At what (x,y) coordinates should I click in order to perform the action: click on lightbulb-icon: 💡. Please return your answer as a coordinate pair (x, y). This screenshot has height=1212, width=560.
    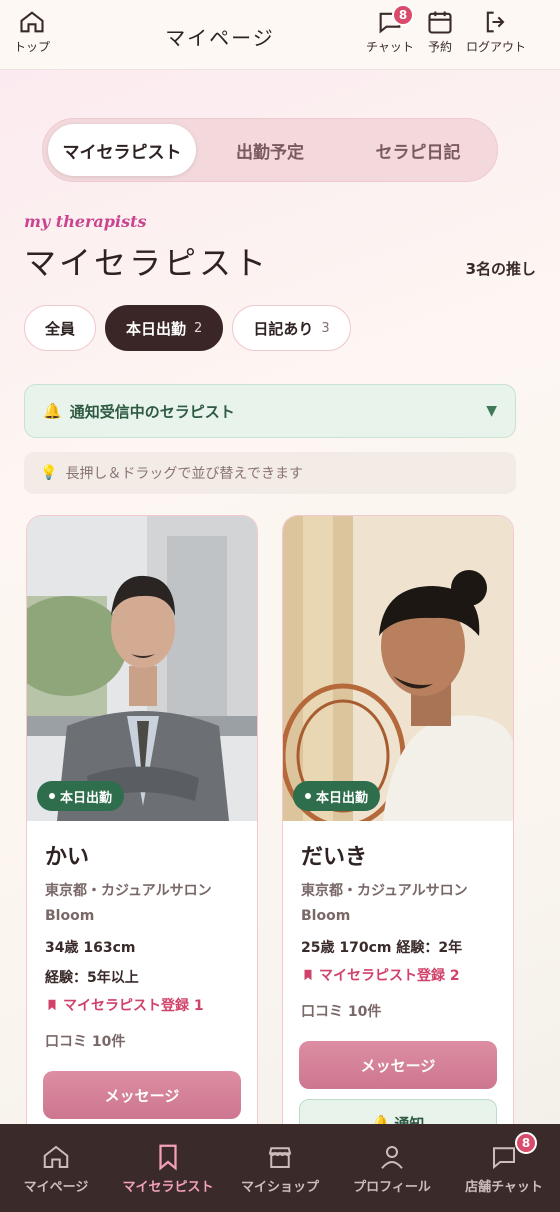
    Looking at the image, I should click on (49, 473).